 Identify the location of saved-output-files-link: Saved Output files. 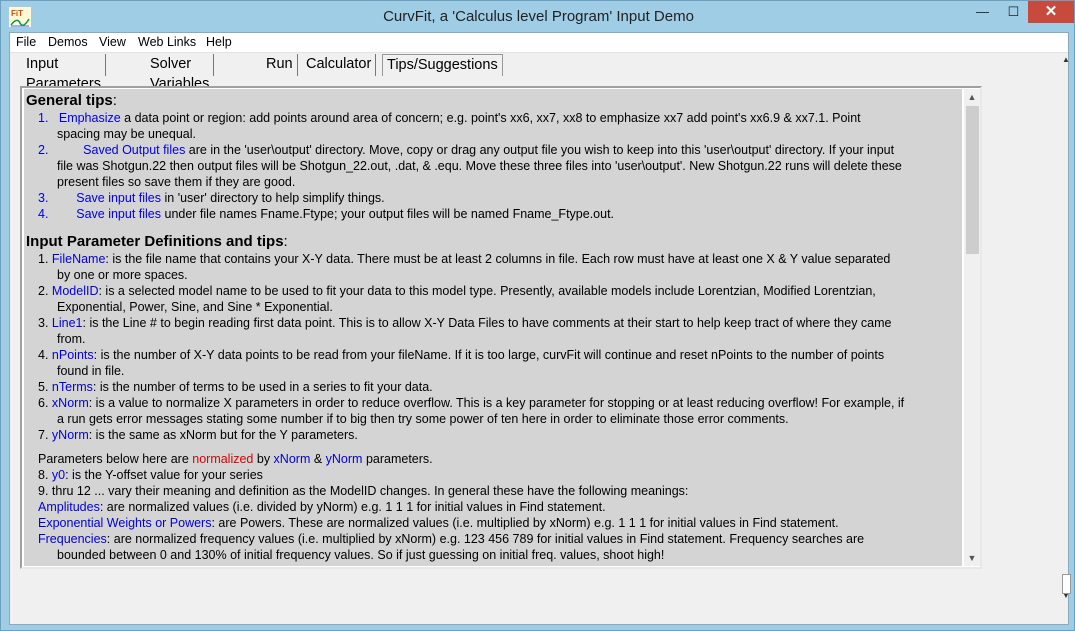
(134, 150).